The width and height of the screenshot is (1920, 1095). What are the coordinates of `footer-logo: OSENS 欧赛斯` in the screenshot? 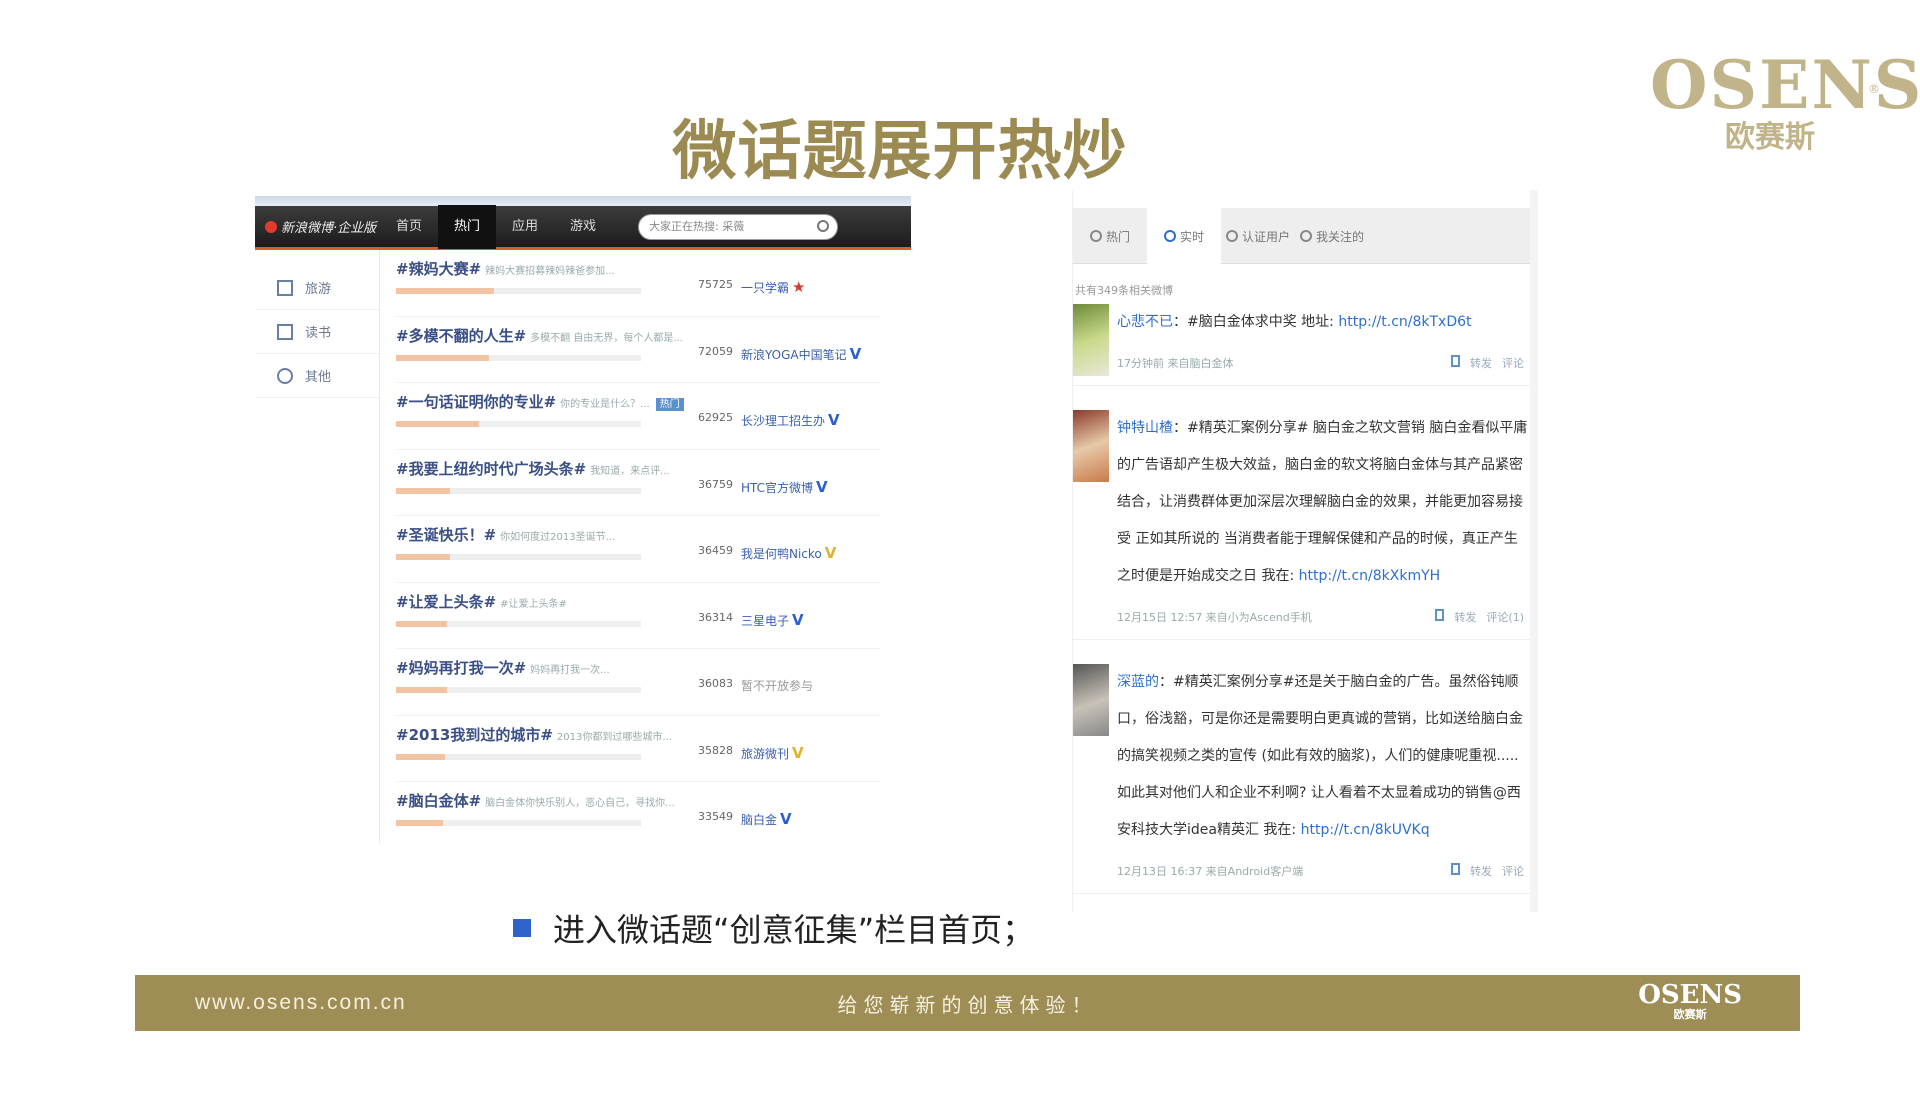 It's located at (1690, 1001).